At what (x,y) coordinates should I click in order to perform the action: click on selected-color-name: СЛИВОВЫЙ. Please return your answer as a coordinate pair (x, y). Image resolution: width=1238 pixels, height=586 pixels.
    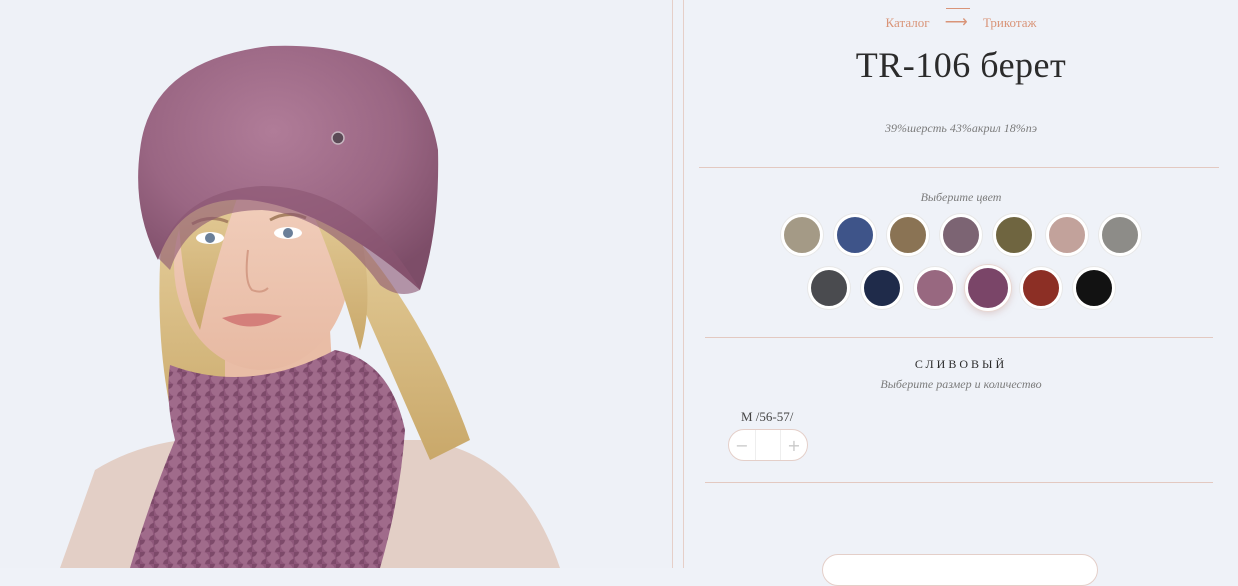
    Looking at the image, I should click on (961, 364).